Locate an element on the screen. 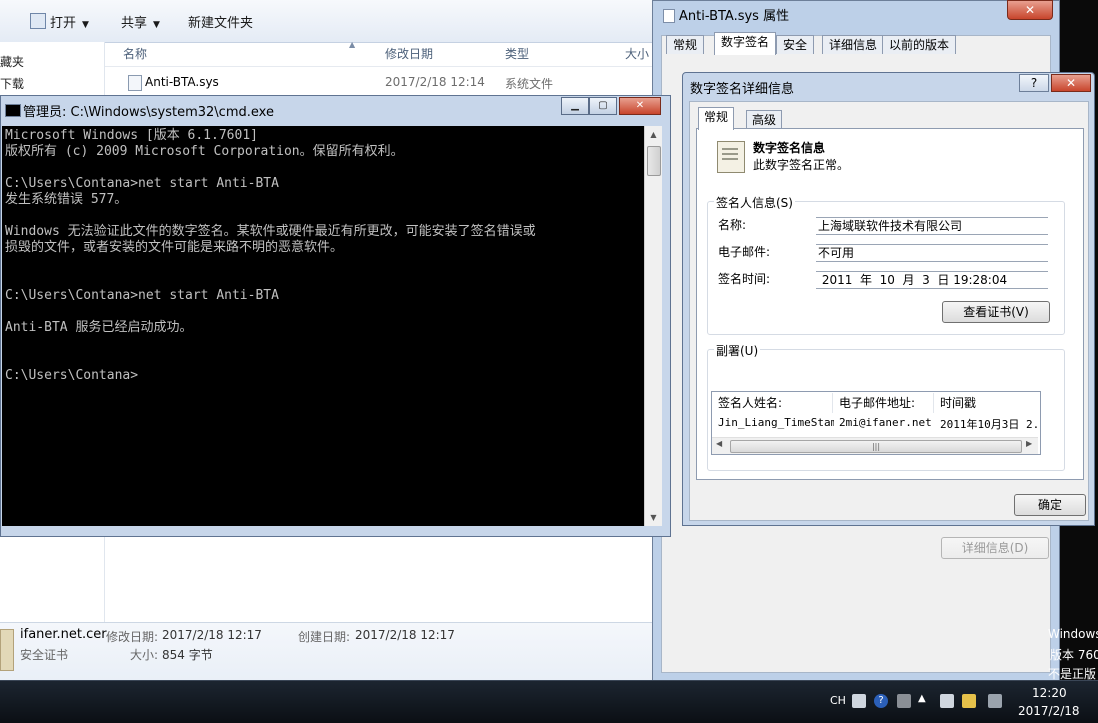 The height and width of the screenshot is (723, 1098). open-icon is located at coordinates (38, 21).